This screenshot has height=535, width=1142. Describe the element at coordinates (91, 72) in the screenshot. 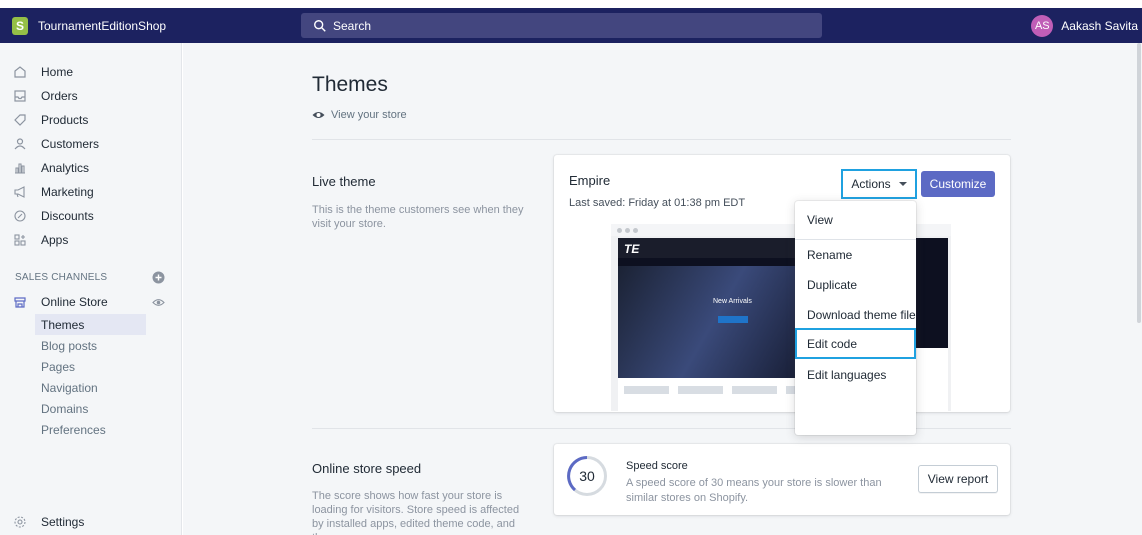

I see `sidebar-item-home: Home` at that location.